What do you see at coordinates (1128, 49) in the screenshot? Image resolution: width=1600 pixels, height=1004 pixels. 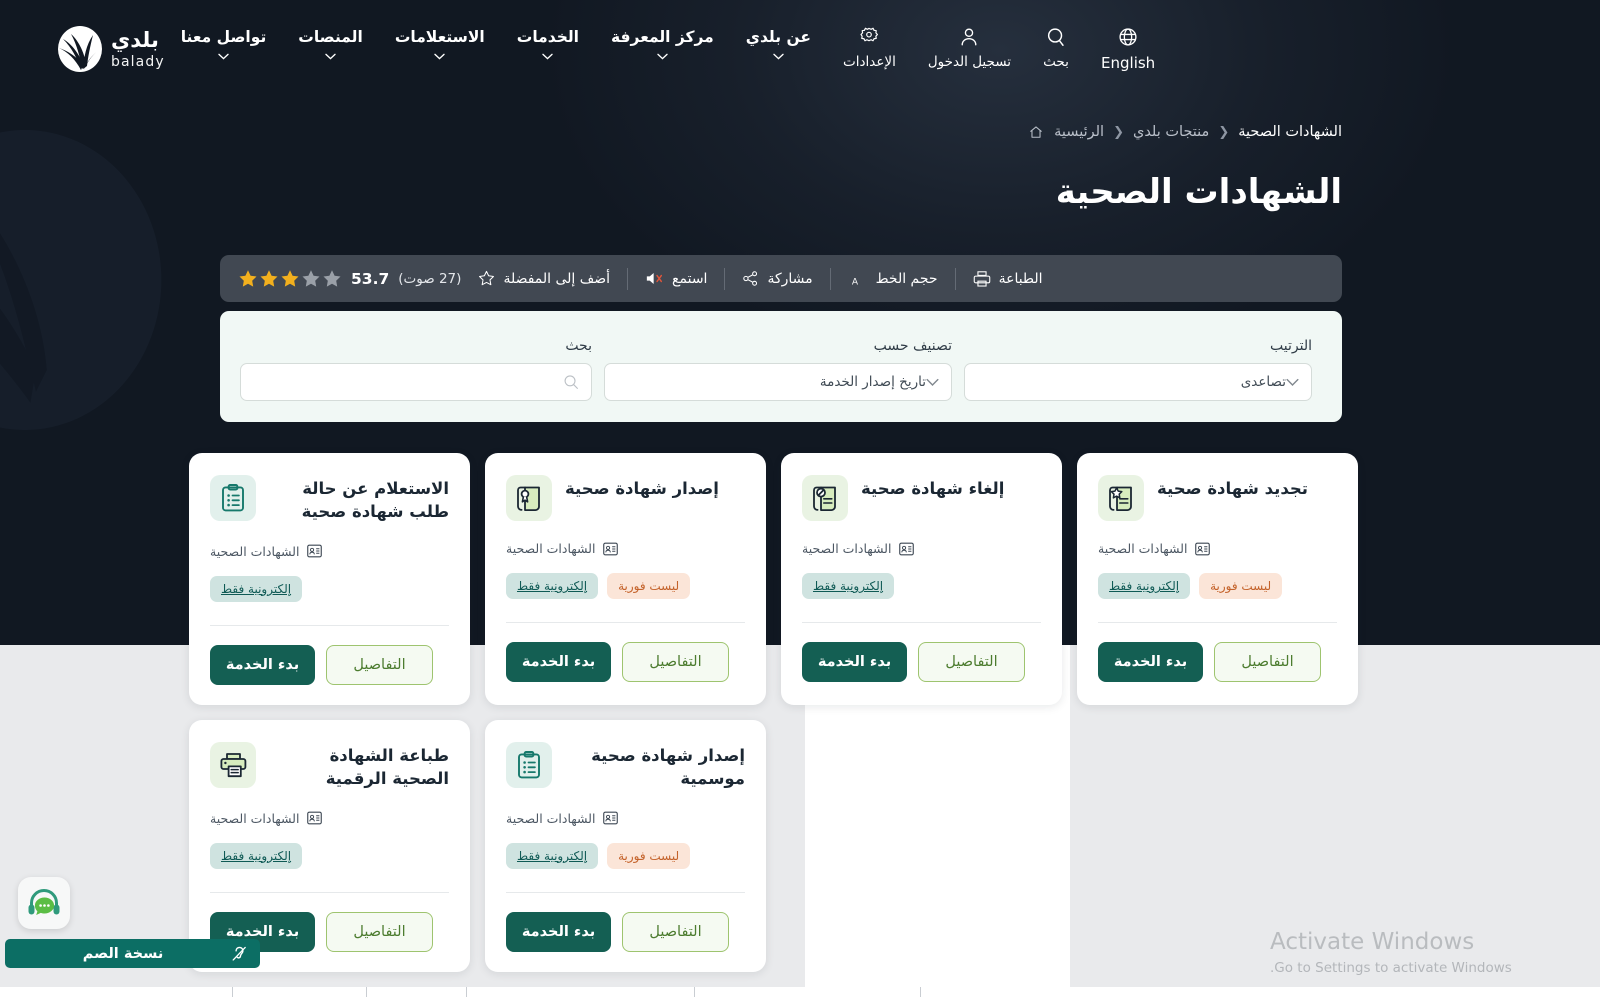 I see `language-switch-button: English` at bounding box center [1128, 49].